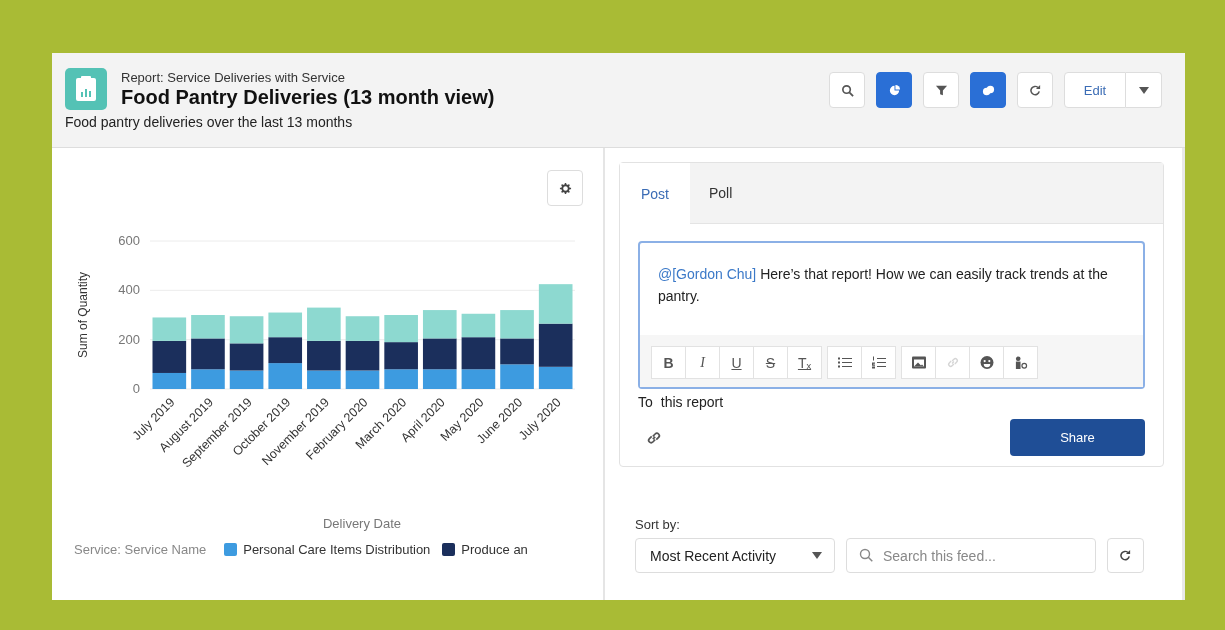 The image size is (1225, 630). I want to click on mention-button, so click(1020, 362).